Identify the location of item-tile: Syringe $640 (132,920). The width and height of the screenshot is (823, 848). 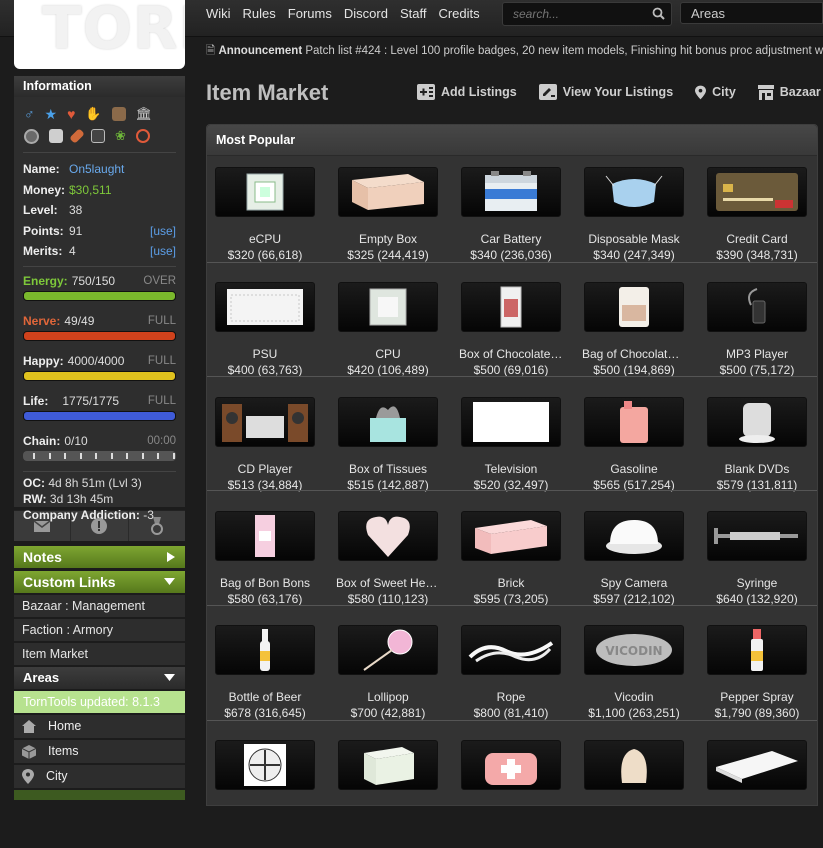
(757, 565).